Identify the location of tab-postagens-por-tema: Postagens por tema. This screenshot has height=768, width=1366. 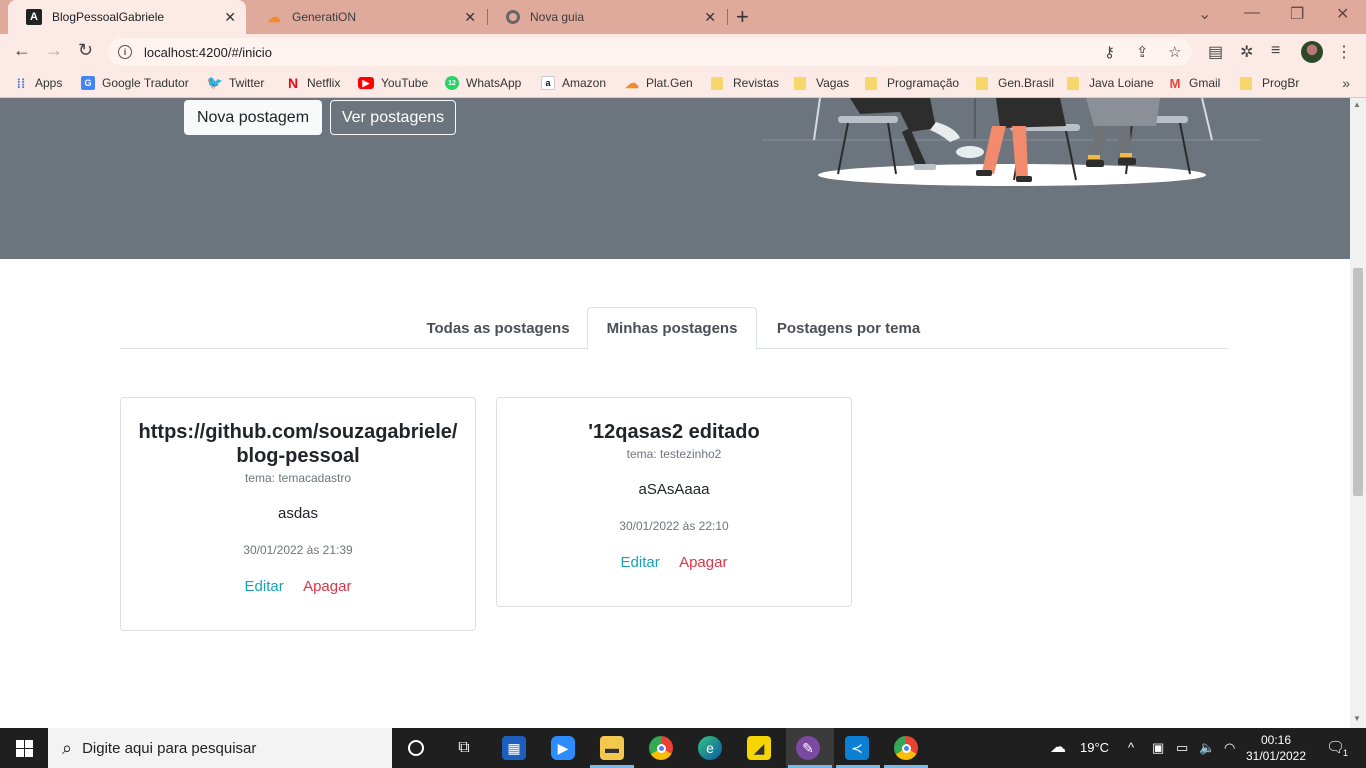
(848, 328).